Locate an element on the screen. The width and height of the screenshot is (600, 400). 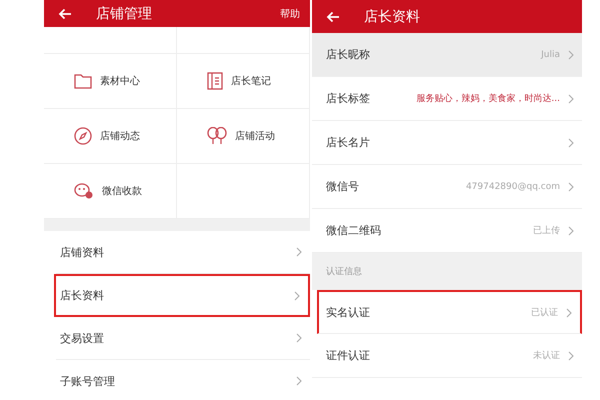
profile-row: 店长昵称 Julia is located at coordinates (447, 55).